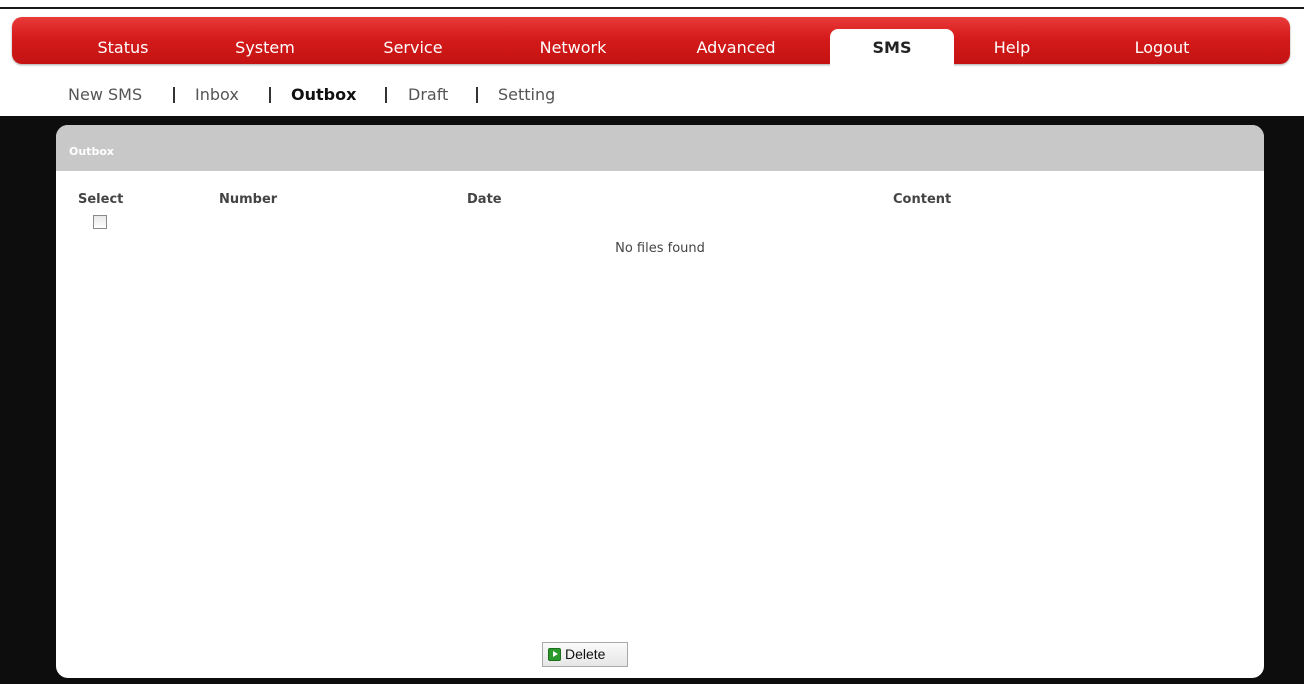 This screenshot has width=1304, height=684. What do you see at coordinates (323, 94) in the screenshot?
I see `subnav-outbox: Outbox` at bounding box center [323, 94].